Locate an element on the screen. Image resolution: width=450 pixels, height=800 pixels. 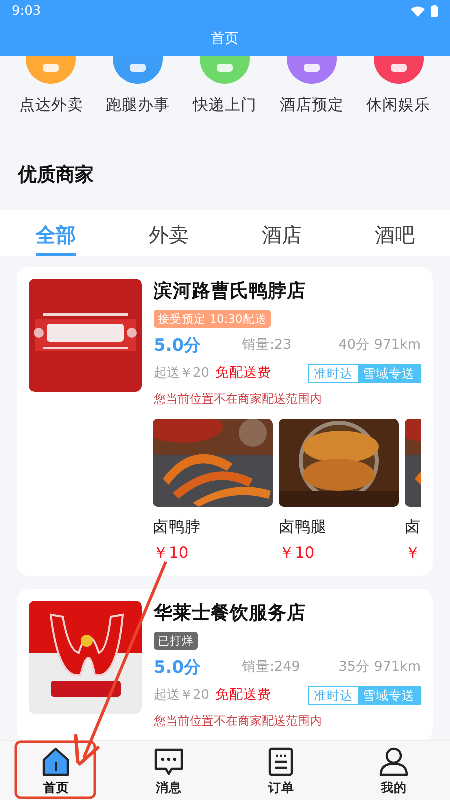
category-label: 酒店预定 is located at coordinates (312, 105).